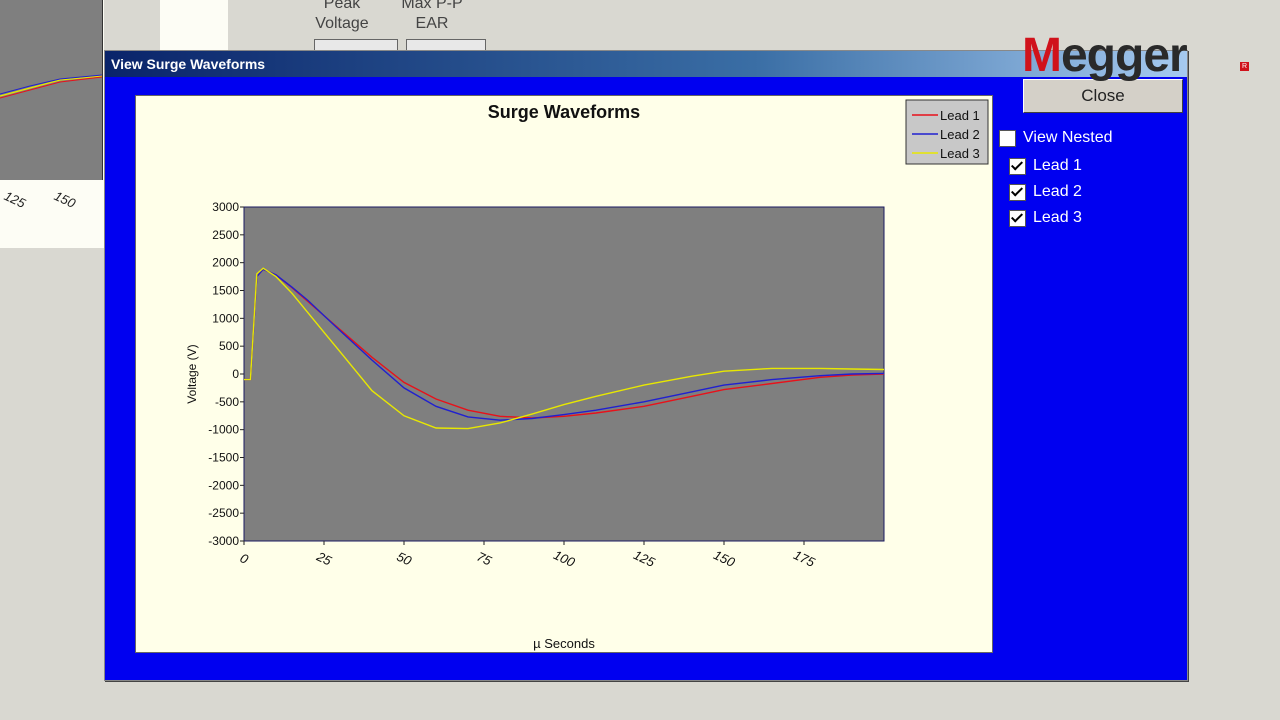 The height and width of the screenshot is (720, 1280). I want to click on dialog-title: View Surge Waveforms, so click(188, 64).